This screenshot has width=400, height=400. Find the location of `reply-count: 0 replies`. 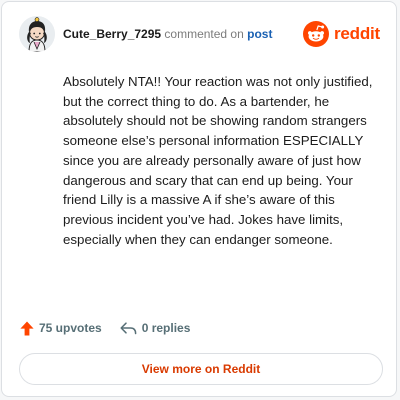

reply-count: 0 replies is located at coordinates (155, 328).